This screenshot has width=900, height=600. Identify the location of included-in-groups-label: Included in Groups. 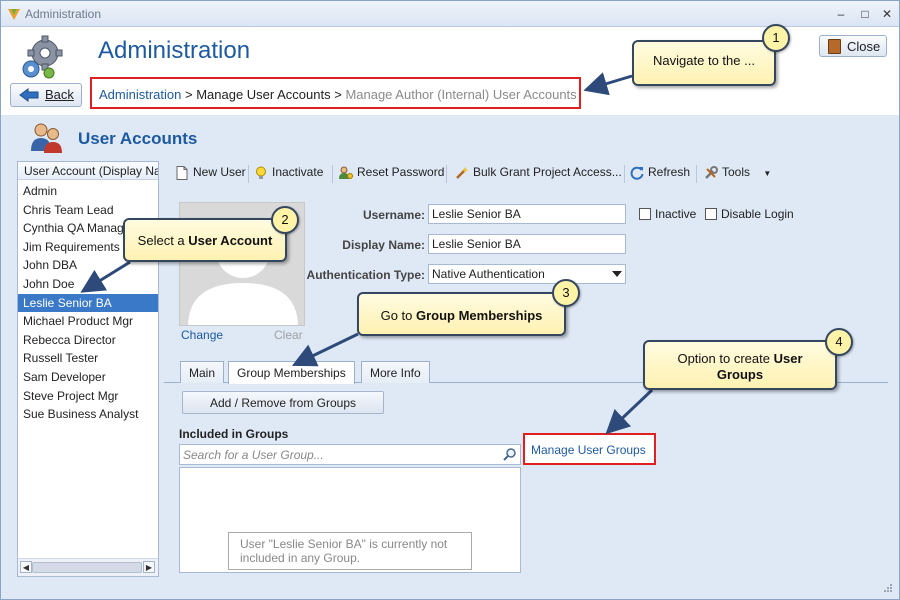
(234, 434).